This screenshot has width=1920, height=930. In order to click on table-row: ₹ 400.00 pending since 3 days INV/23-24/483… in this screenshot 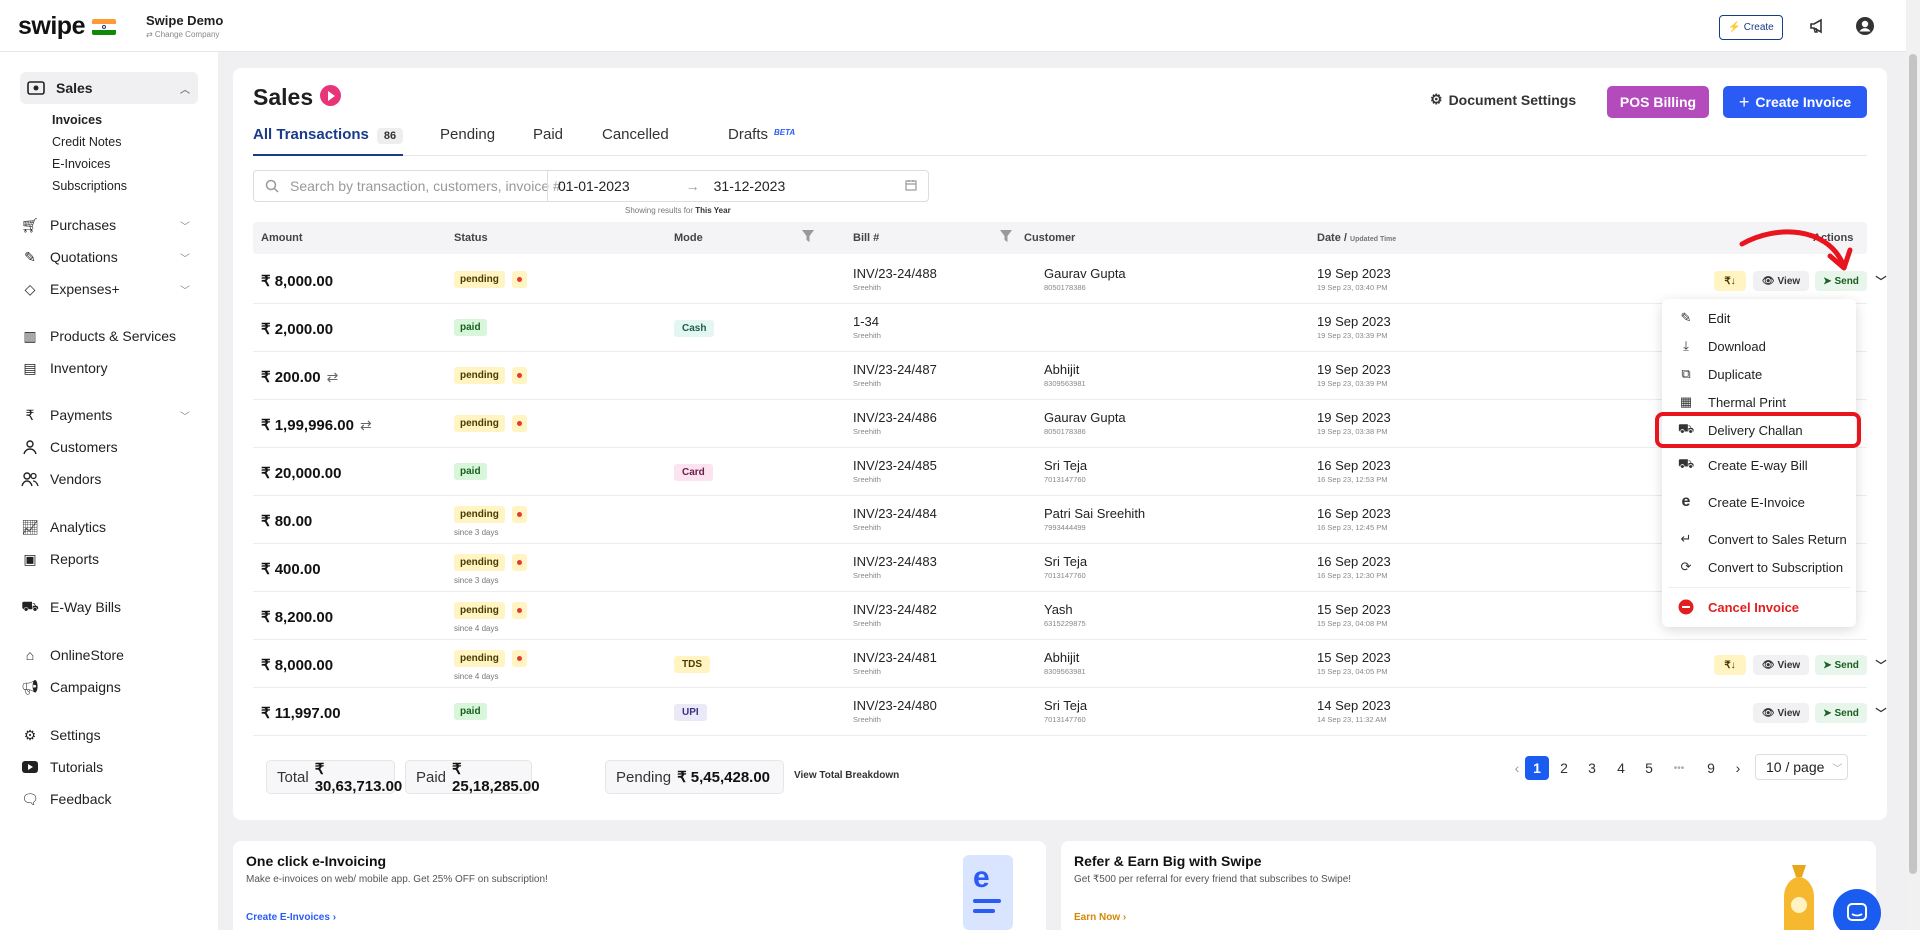, I will do `click(1060, 568)`.